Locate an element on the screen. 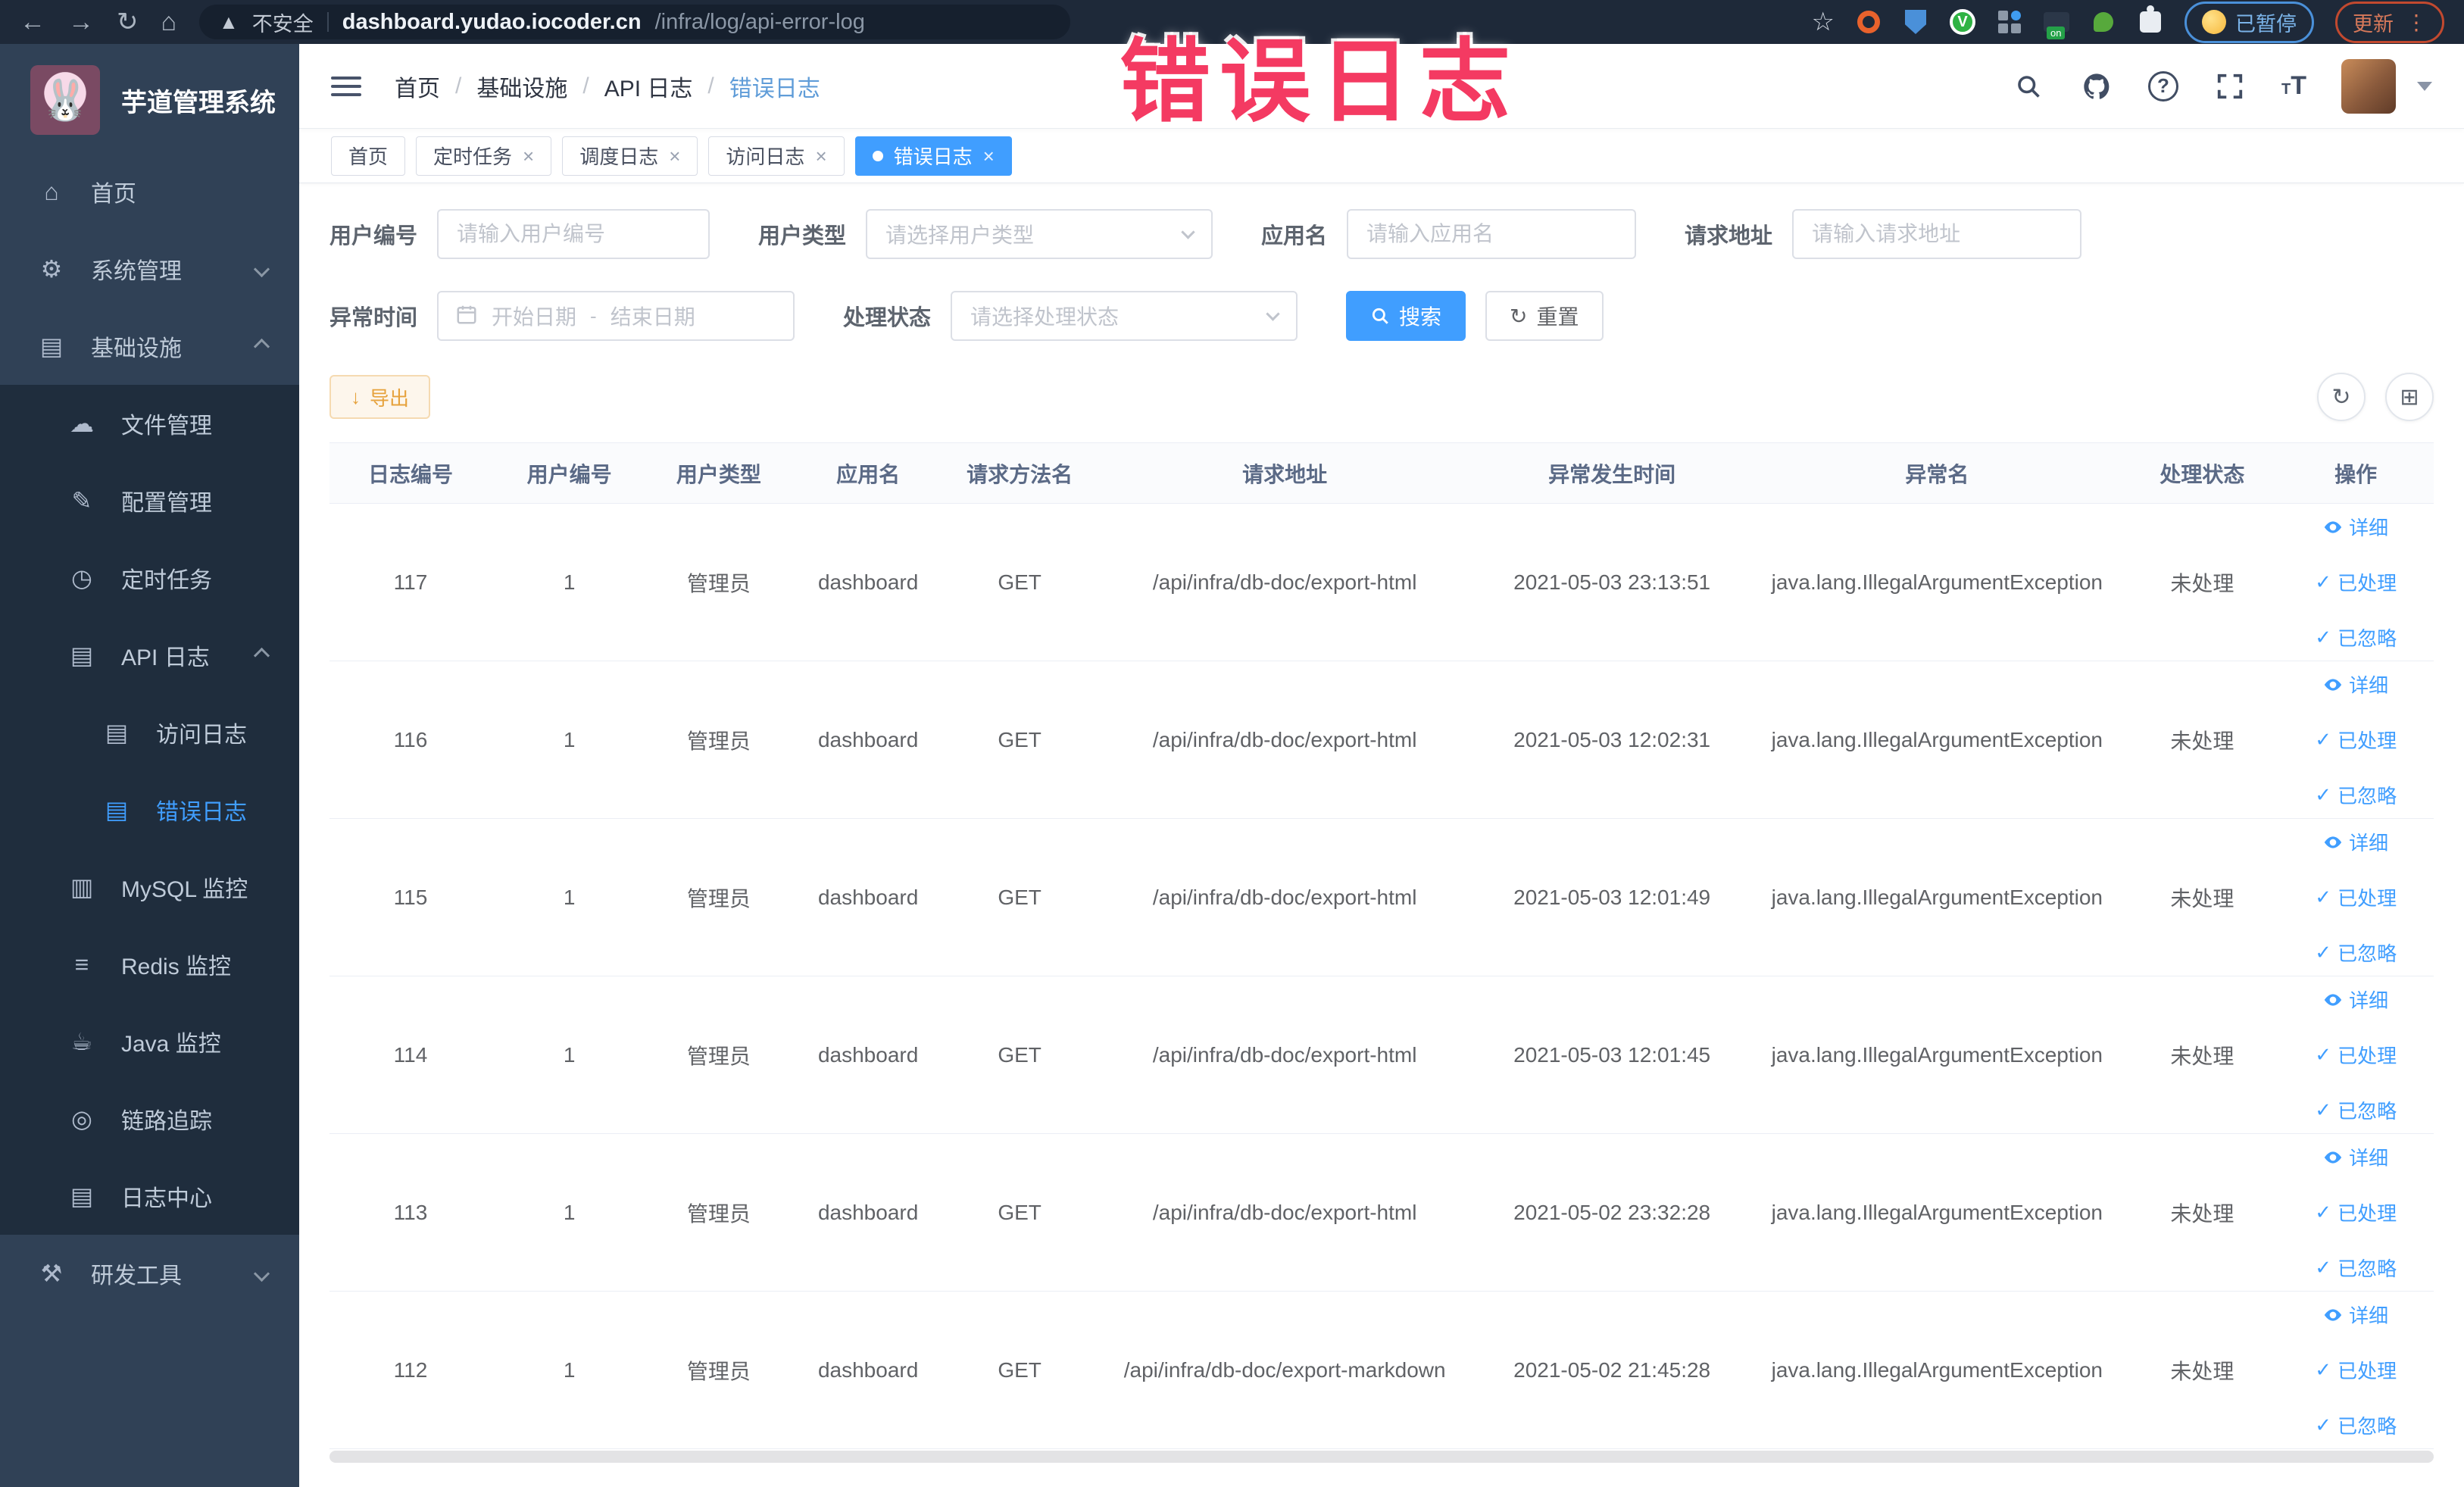 The width and height of the screenshot is (2464, 1487). avatar is located at coordinates (2368, 86).